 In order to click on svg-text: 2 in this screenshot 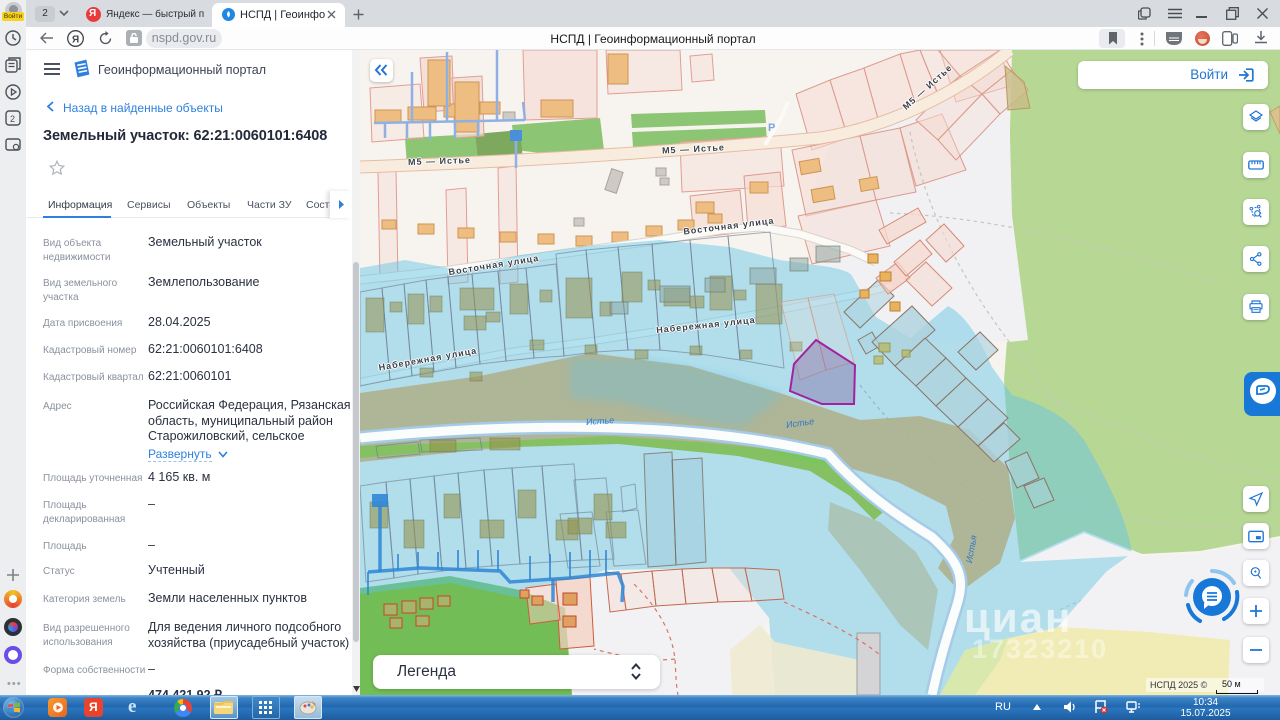, I will do `click(12, 119)`.